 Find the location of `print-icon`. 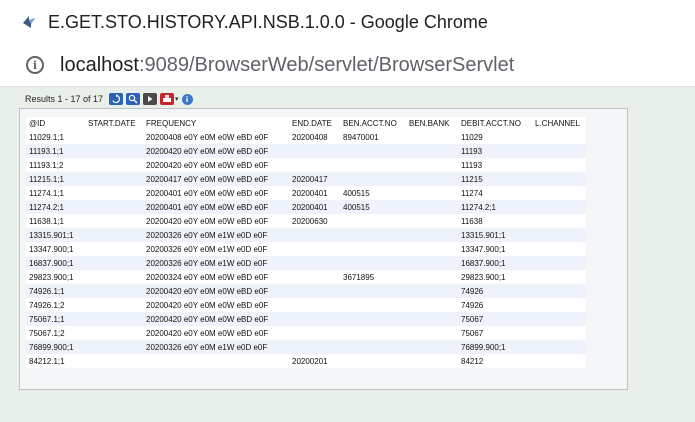

print-icon is located at coordinates (167, 99).